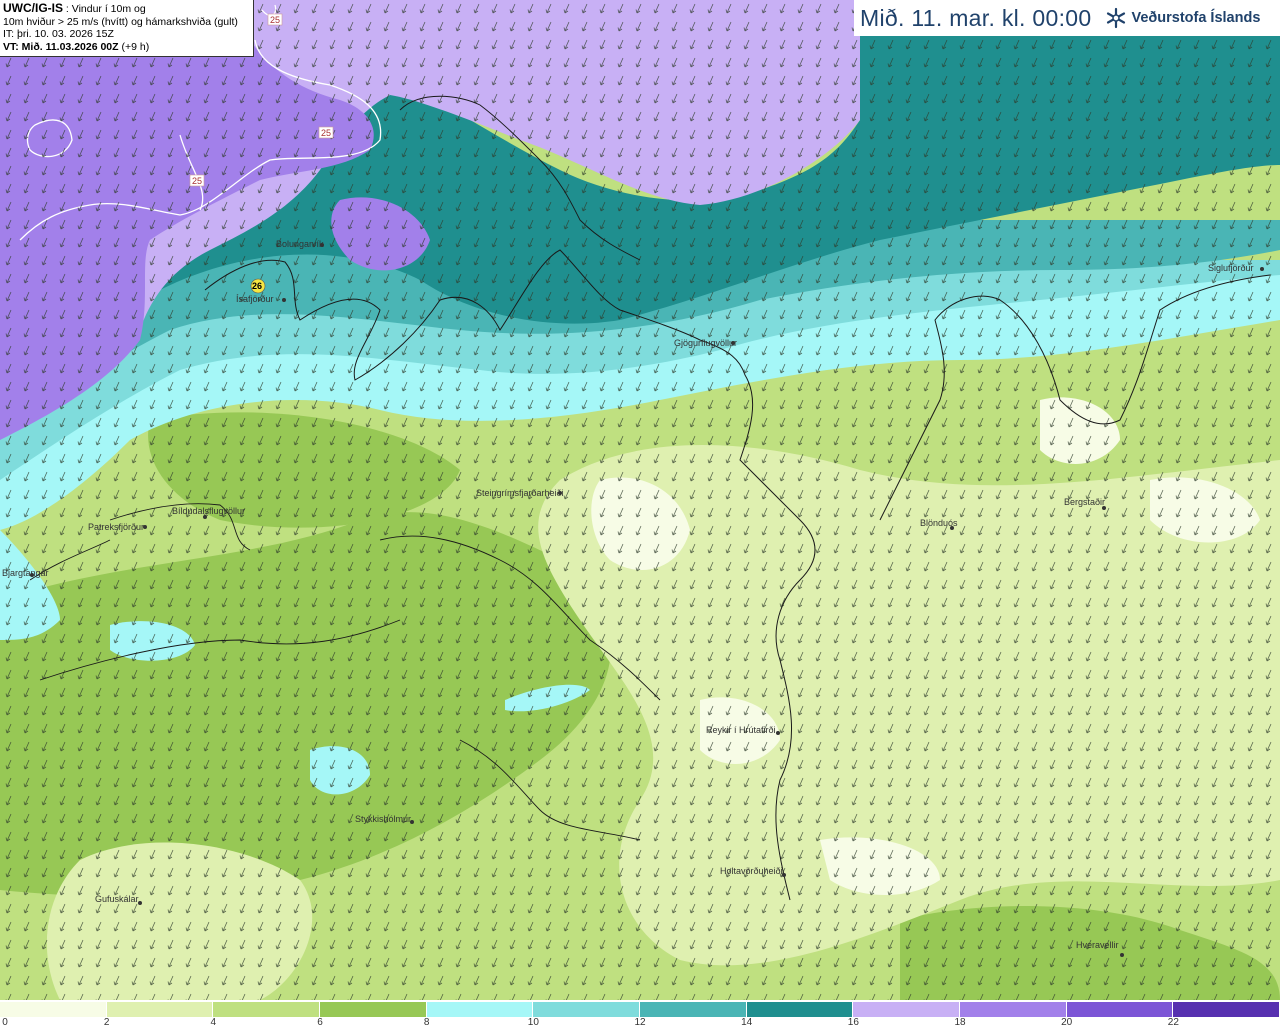 This screenshot has width=1280, height=1030. Describe the element at coordinates (976, 17) in the screenshot. I see `valid-time: Mið. 11. mar. kl. 00:00` at that location.